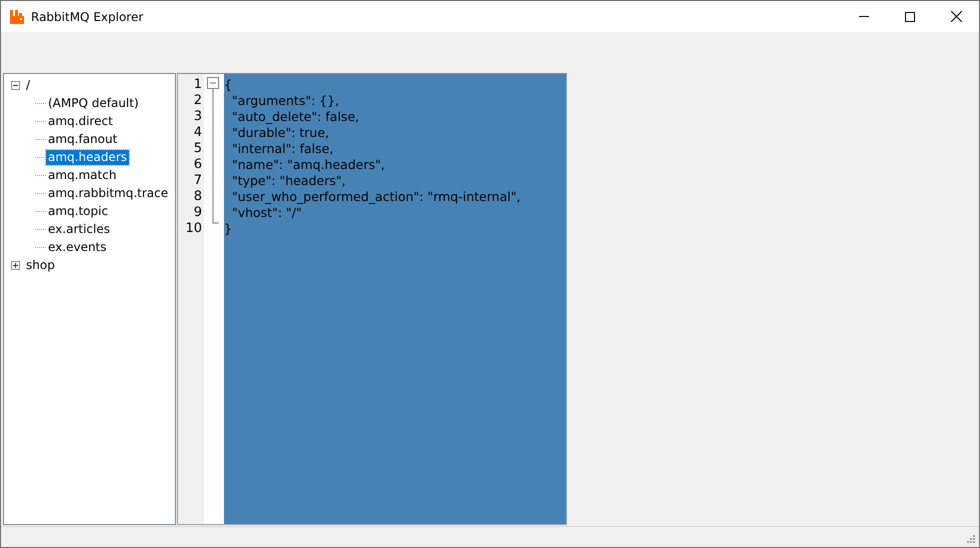  I want to click on tree-item: ex.events, so click(77, 247).